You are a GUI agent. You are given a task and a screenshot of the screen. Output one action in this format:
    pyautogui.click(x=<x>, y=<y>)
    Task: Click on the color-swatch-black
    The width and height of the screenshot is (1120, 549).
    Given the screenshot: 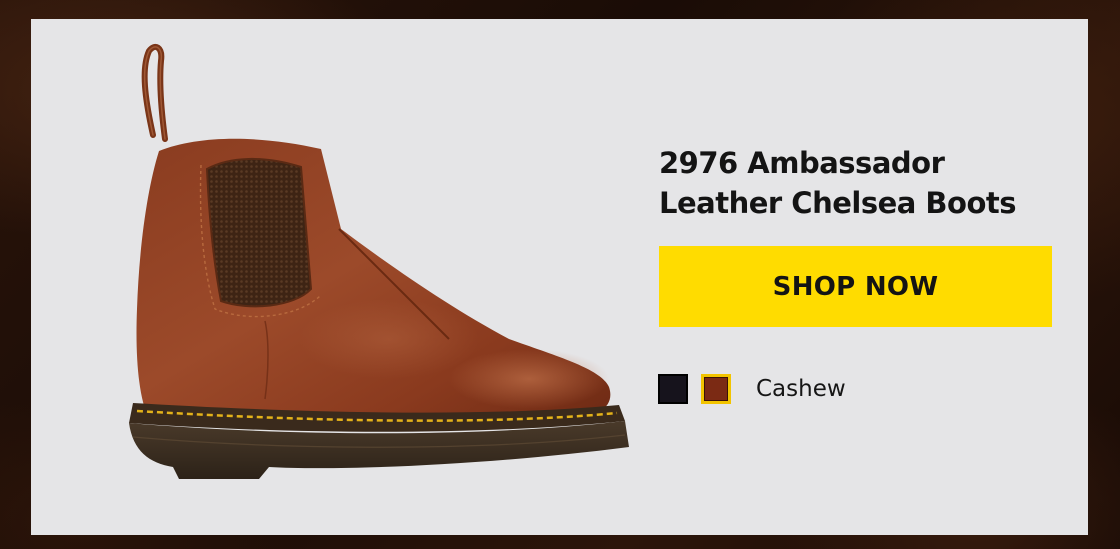 What is the action you would take?
    pyautogui.click(x=673, y=389)
    